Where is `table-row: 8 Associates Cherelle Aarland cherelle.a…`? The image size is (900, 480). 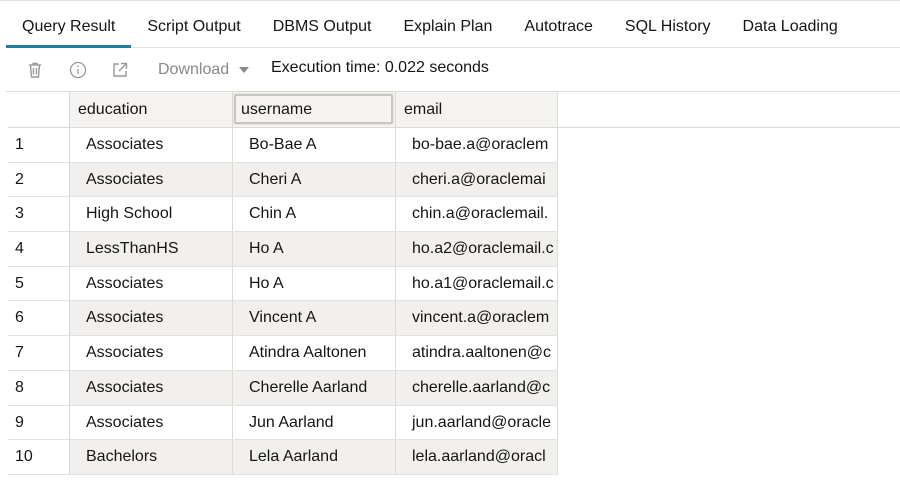 table-row: 8 Associates Cherelle Aarland cherelle.a… is located at coordinates (283, 388).